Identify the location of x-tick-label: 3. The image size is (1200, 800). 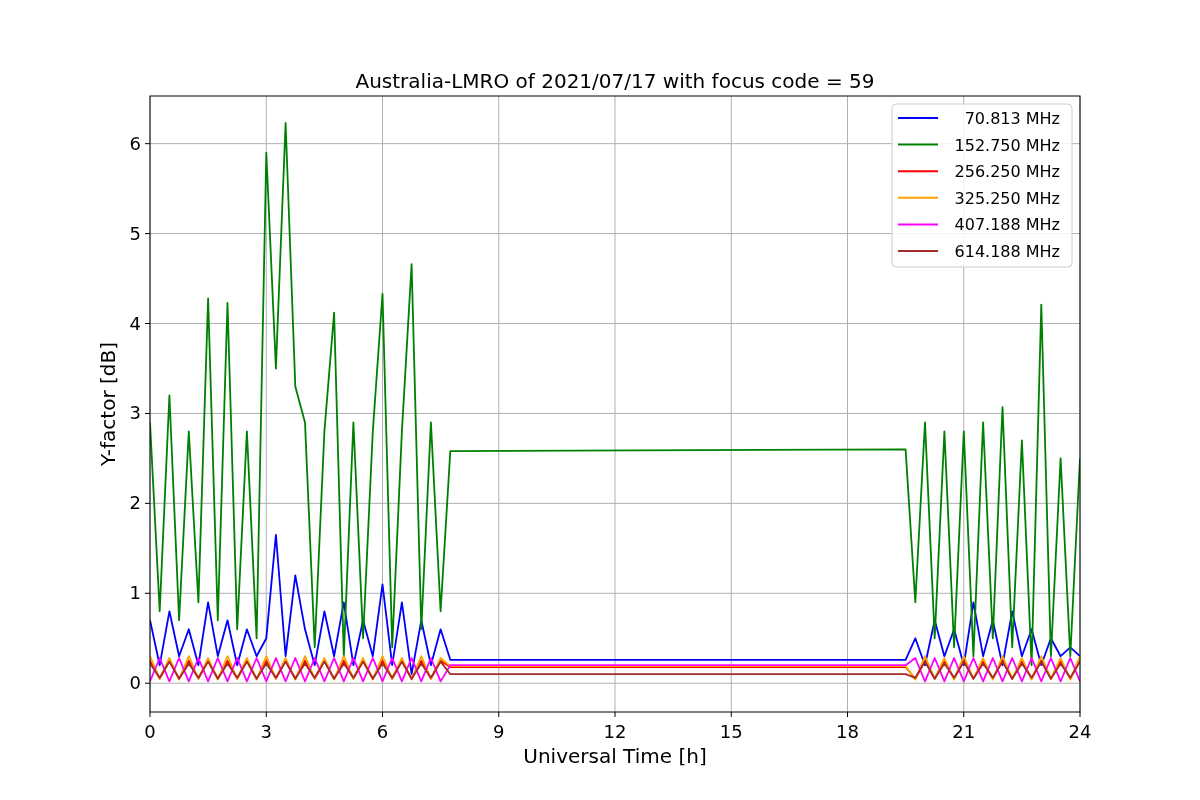
(266, 731).